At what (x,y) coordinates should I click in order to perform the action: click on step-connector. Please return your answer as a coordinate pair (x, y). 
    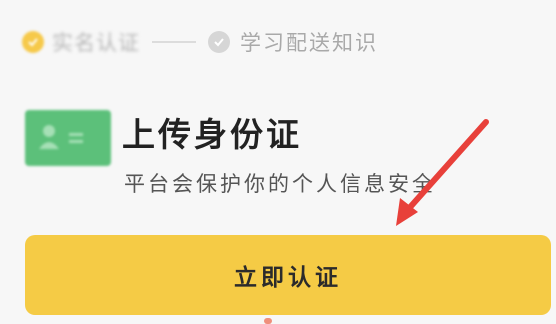
    Looking at the image, I should click on (174, 42).